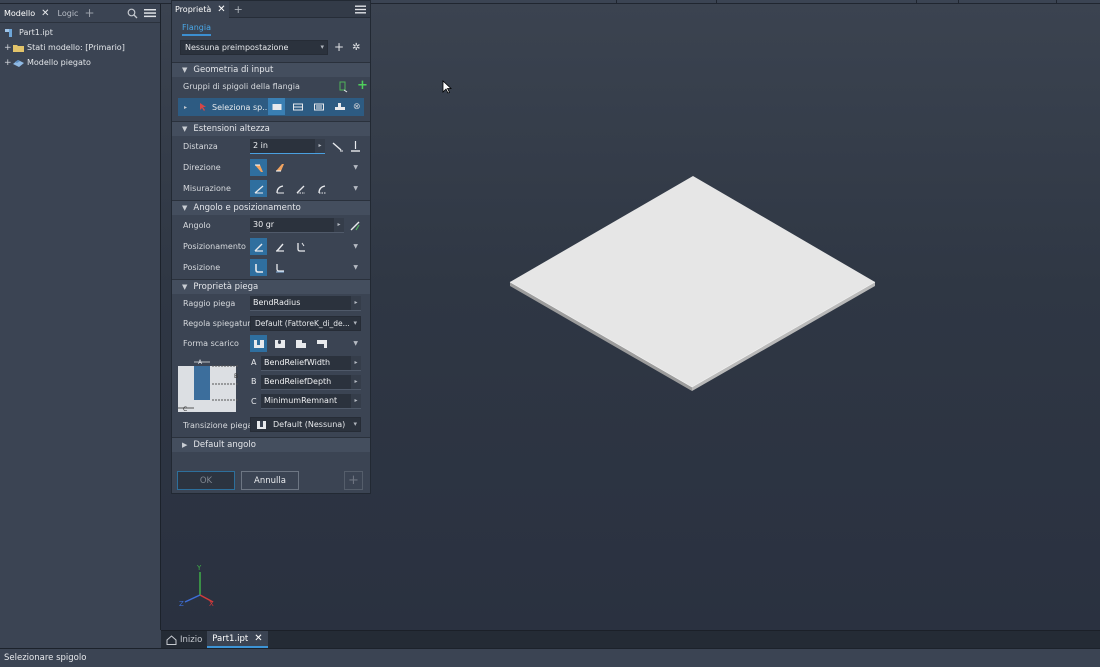 This screenshot has width=1100, height=667. I want to click on positioning-row: Posizionamento ▼, so click(271, 246).